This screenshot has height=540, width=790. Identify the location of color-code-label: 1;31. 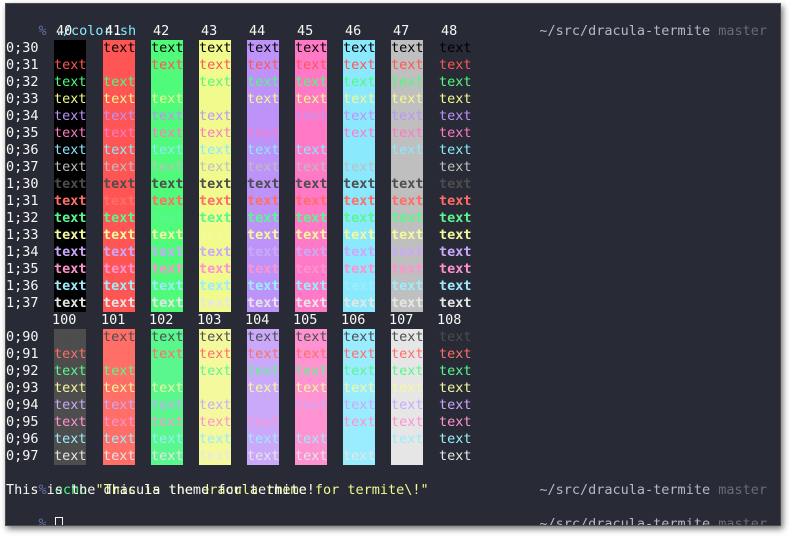
(22, 201).